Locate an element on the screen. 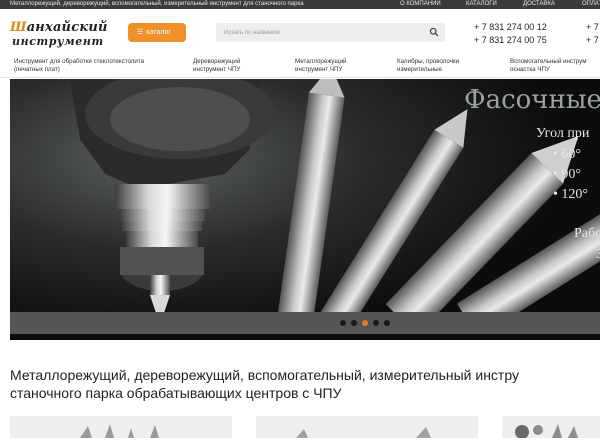  phone-numbers-right: + 7 + 7 is located at coordinates (592, 34).